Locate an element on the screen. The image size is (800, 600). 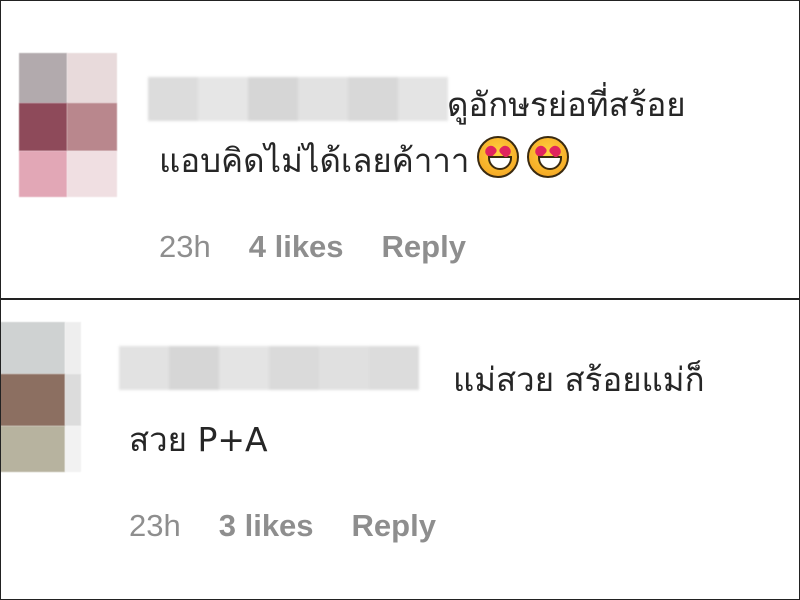
likes-count: 3 likes is located at coordinates (266, 526).